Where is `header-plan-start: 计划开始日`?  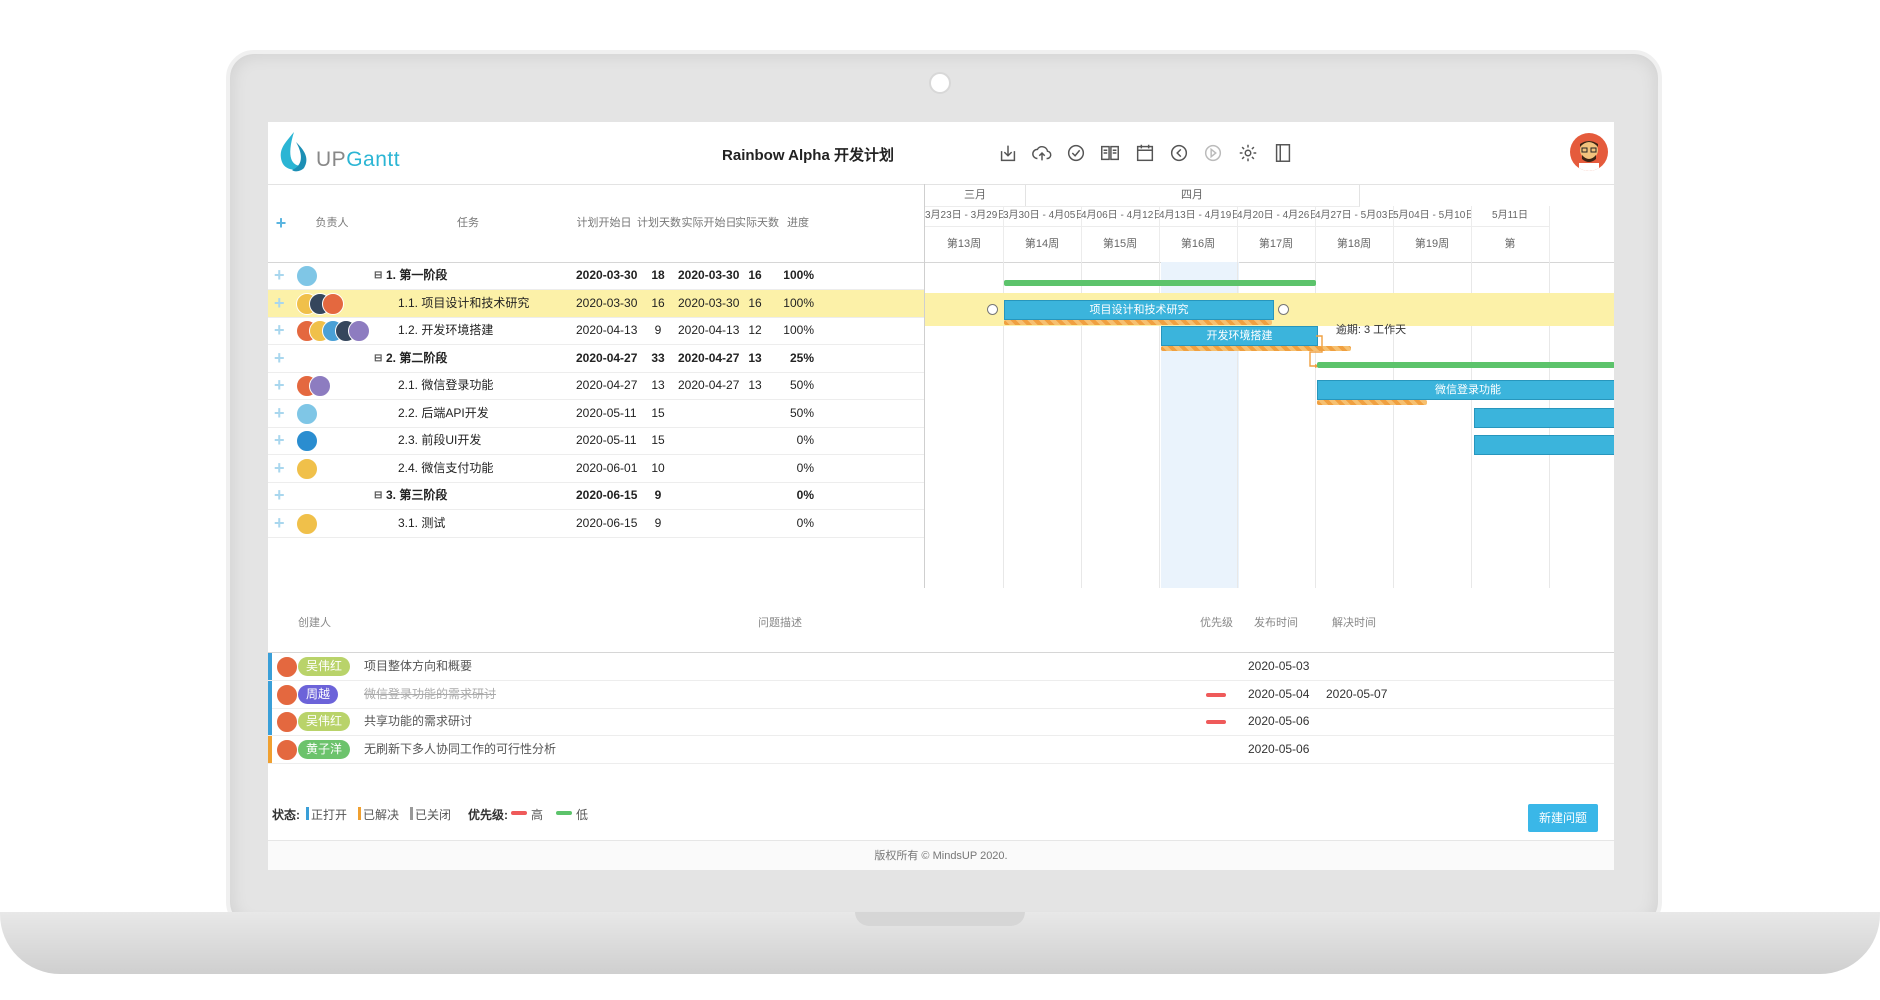
header-plan-start: 计划开始日 is located at coordinates (604, 223).